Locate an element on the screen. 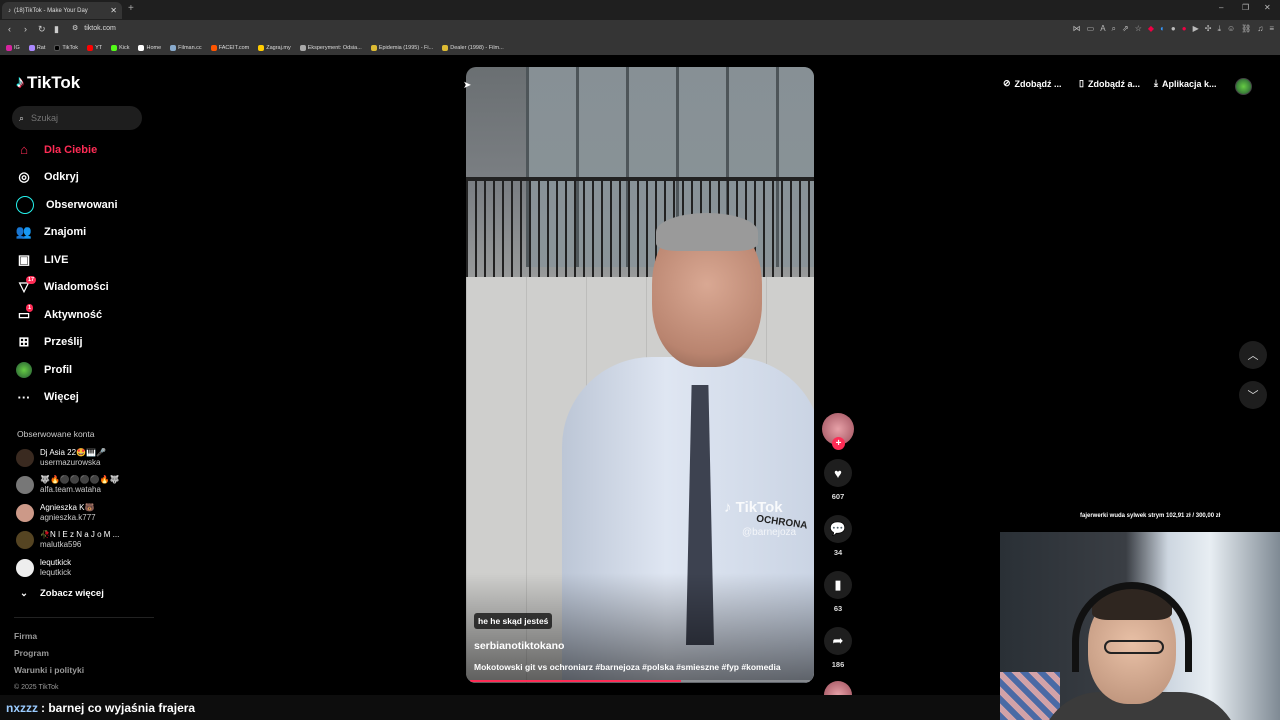 Image resolution: width=1280 pixels, height=720 pixels. video-sticker-text: he he skąd jesteś is located at coordinates (513, 621).